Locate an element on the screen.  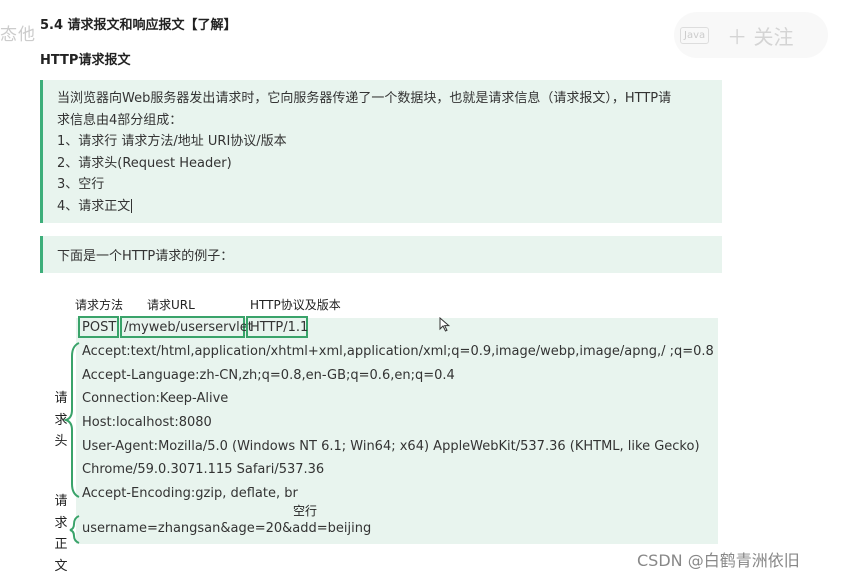
csdn-watermark: CSDN @白鹤青洲依旧 is located at coordinates (718, 560).